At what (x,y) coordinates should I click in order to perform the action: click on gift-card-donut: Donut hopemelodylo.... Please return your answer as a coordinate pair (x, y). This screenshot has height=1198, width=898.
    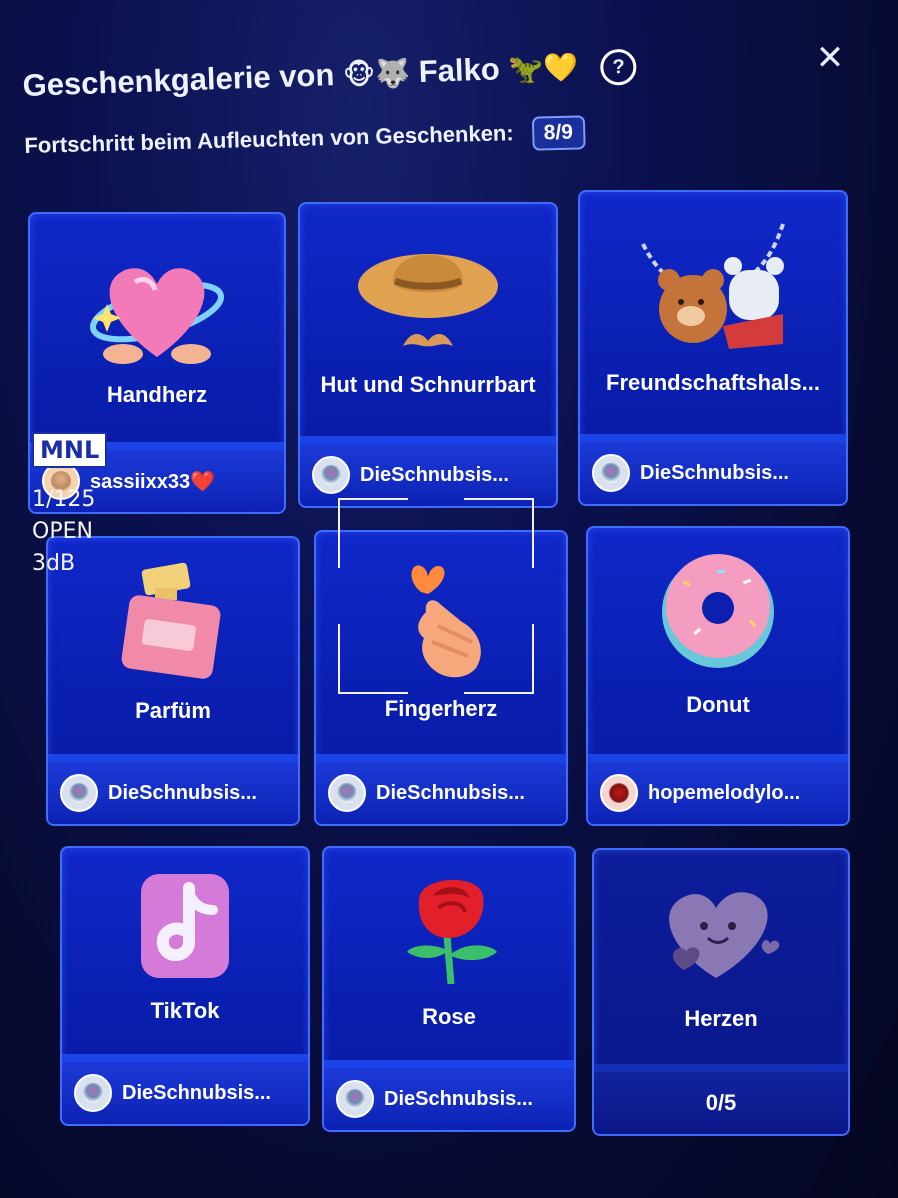
    Looking at the image, I should click on (718, 676).